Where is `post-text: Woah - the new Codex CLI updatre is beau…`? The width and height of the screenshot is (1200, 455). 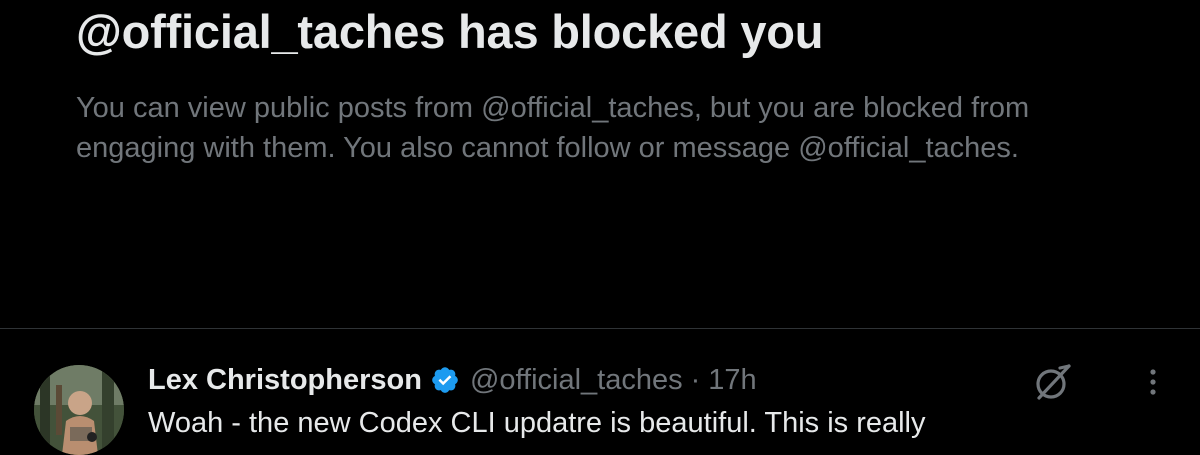 post-text: Woah - the new Codex CLI updatre is beau… is located at coordinates (537, 423).